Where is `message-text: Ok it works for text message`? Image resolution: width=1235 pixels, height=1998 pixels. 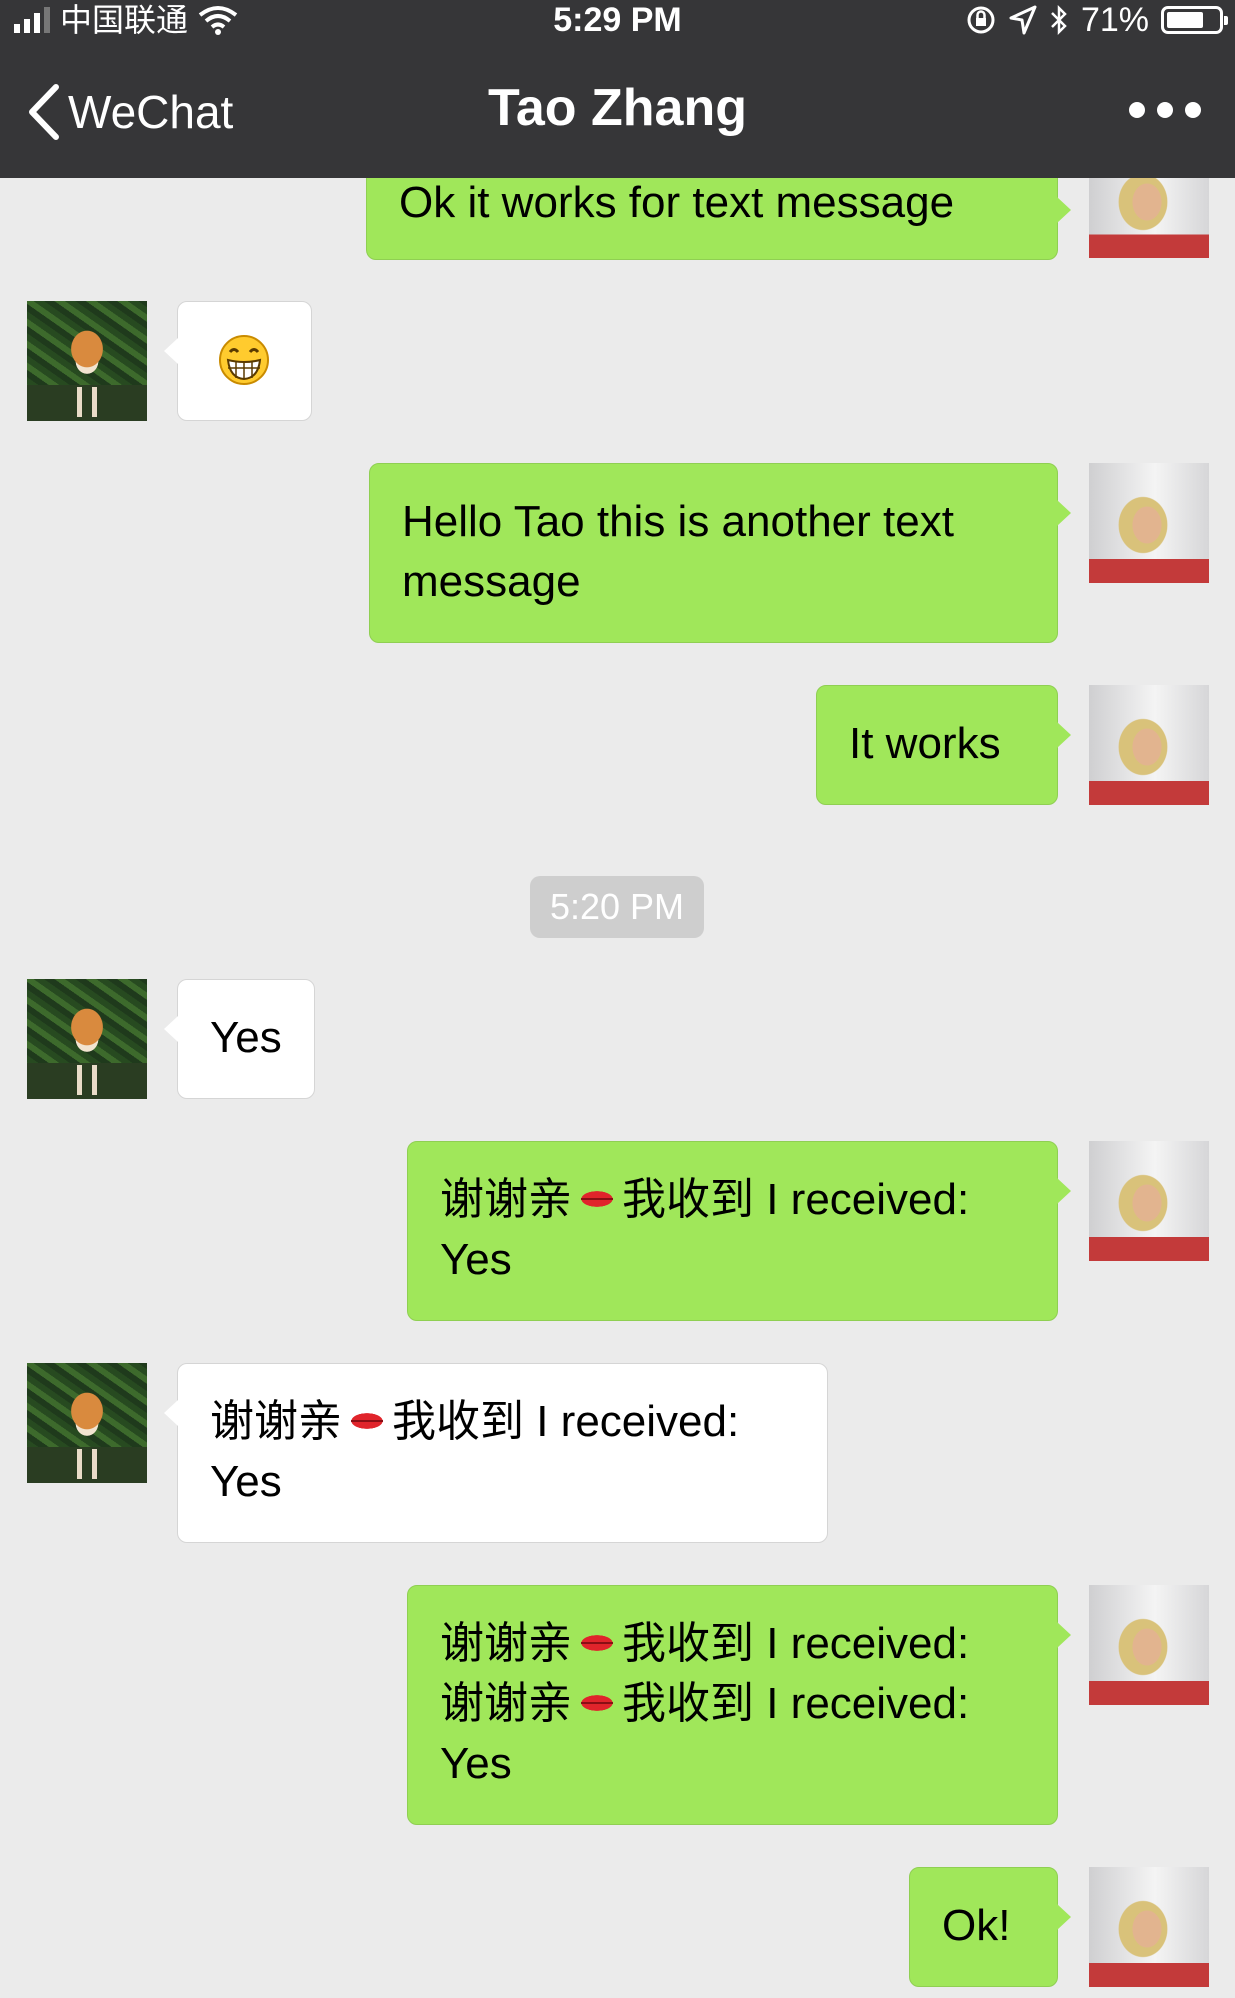 message-text: Ok it works for text message is located at coordinates (677, 202).